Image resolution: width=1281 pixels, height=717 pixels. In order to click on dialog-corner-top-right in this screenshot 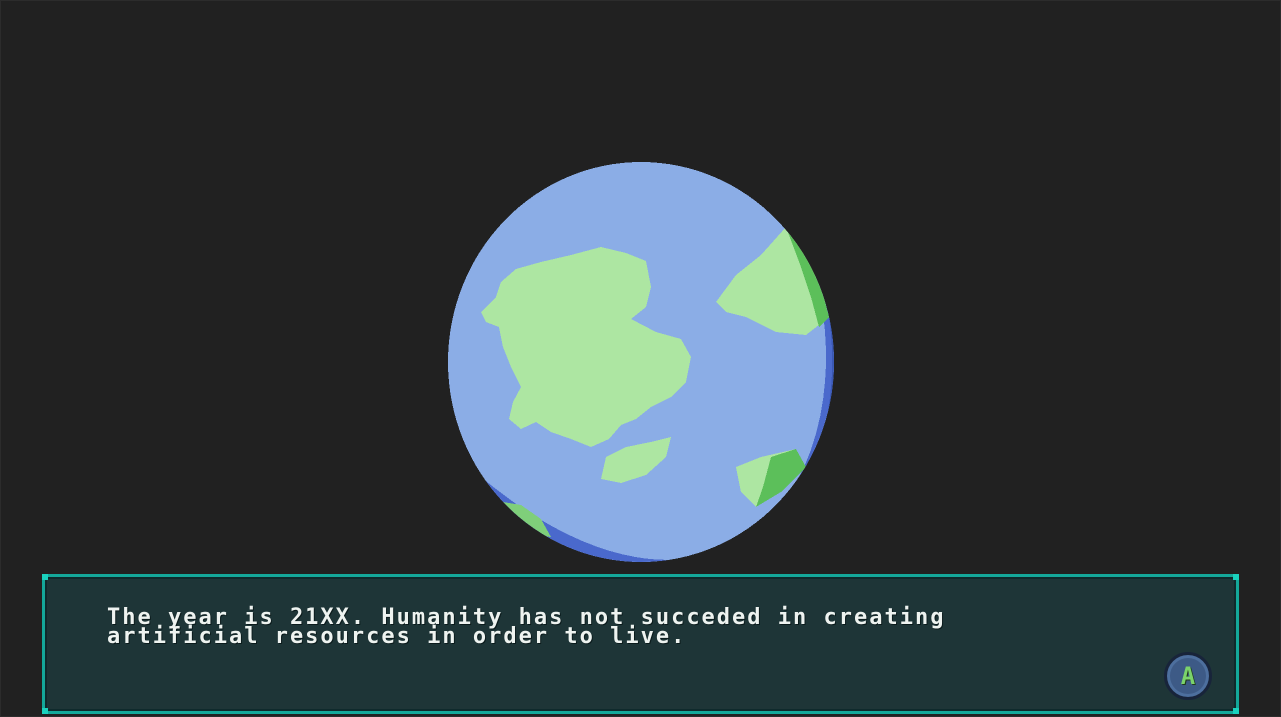, I will do `click(1236, 577)`.